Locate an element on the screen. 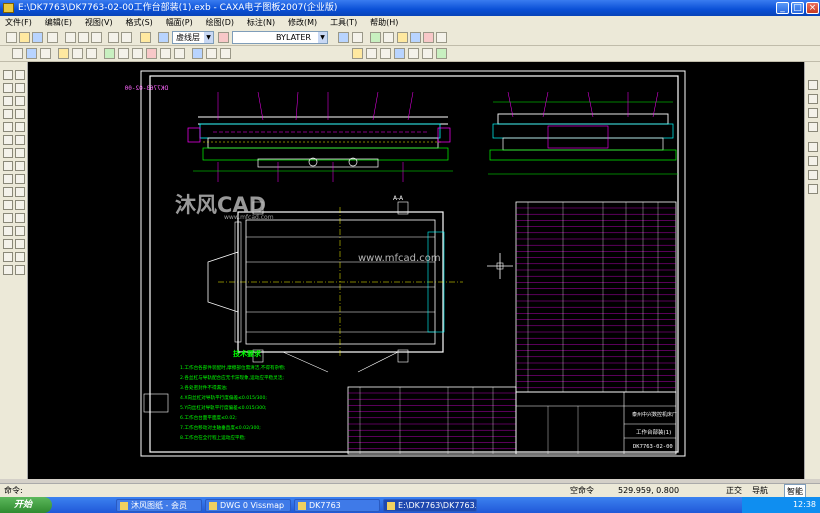 The image size is (820, 513). paste-icon is located at coordinates (96, 37).